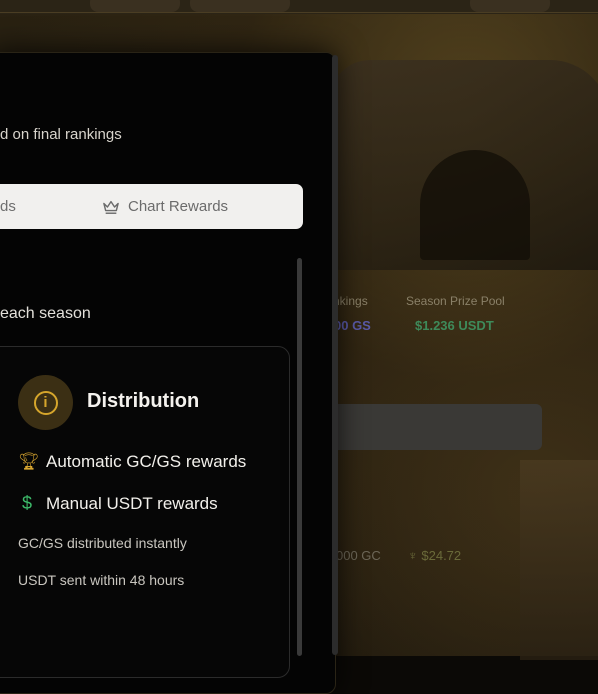 This screenshot has height=694, width=598. Describe the element at coordinates (146, 461) in the screenshot. I see `list-item-label: Automatic GC/GS rewards` at that location.